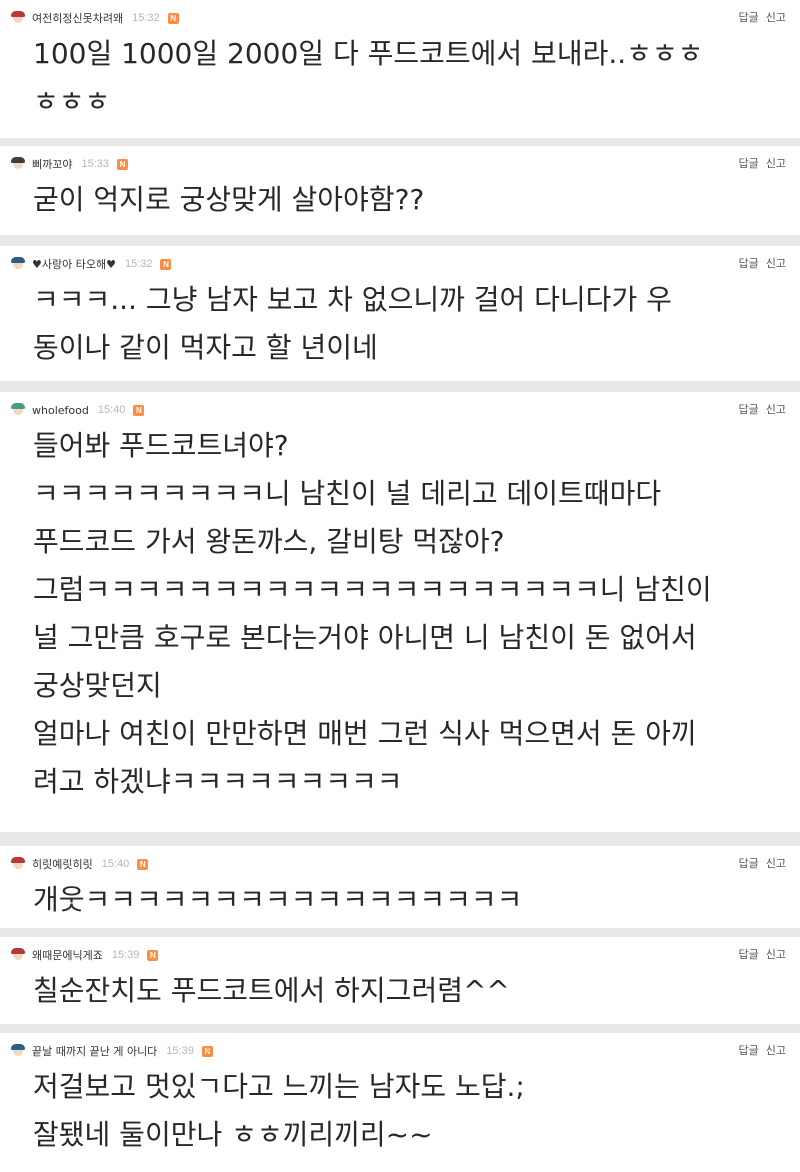 This screenshot has width=800, height=1172. I want to click on comment-item: 히릿예릿히릿 15:40 N 답글 신고 개웃ㅋㅋㅋㅋㅋㅋㅋㅋㅋㅋㅋㅋㅋㅋㅋㅋㅋ, so click(400, 887).